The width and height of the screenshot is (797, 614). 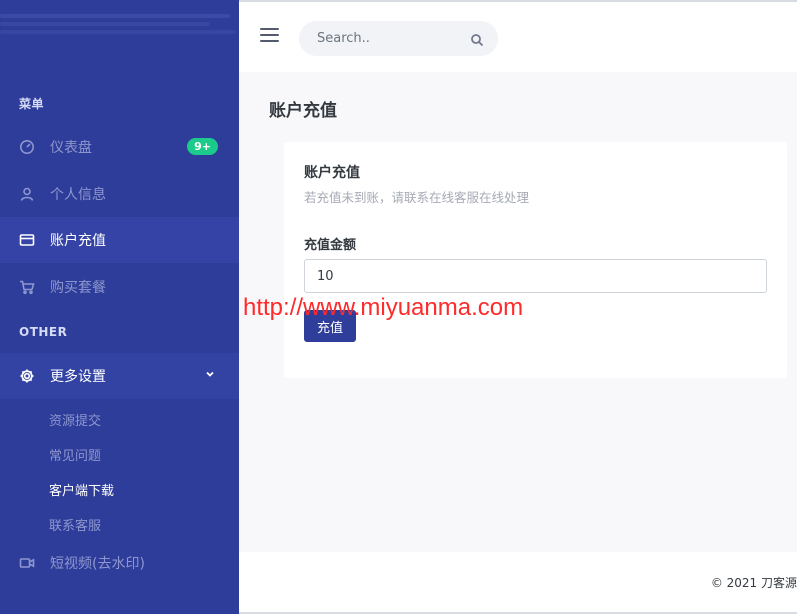 I want to click on user-icon, so click(x=27, y=194).